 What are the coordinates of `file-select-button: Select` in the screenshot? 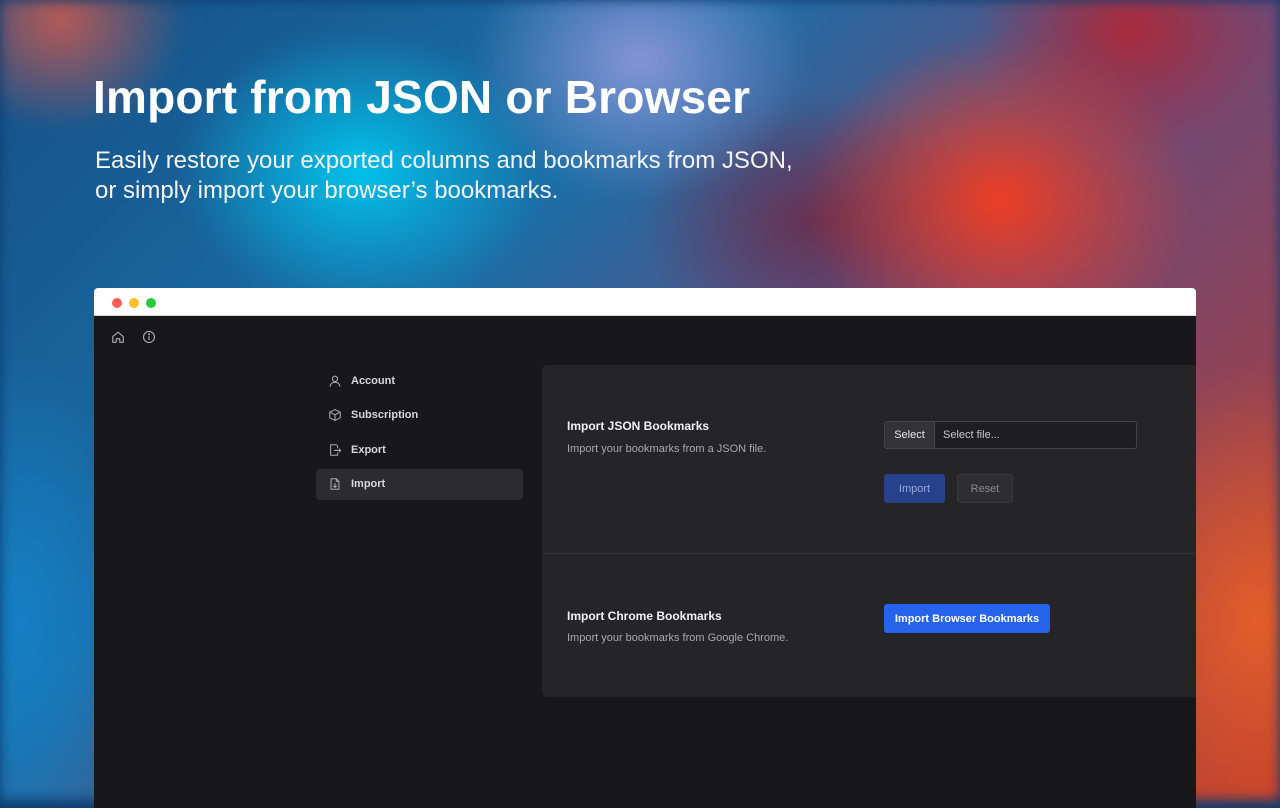 It's located at (910, 435).